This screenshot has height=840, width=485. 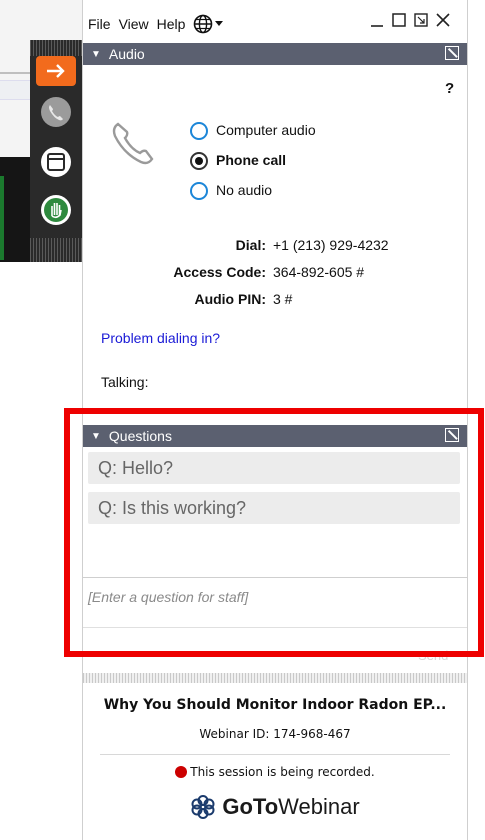 I want to click on phone-call-radio, so click(x=199, y=161).